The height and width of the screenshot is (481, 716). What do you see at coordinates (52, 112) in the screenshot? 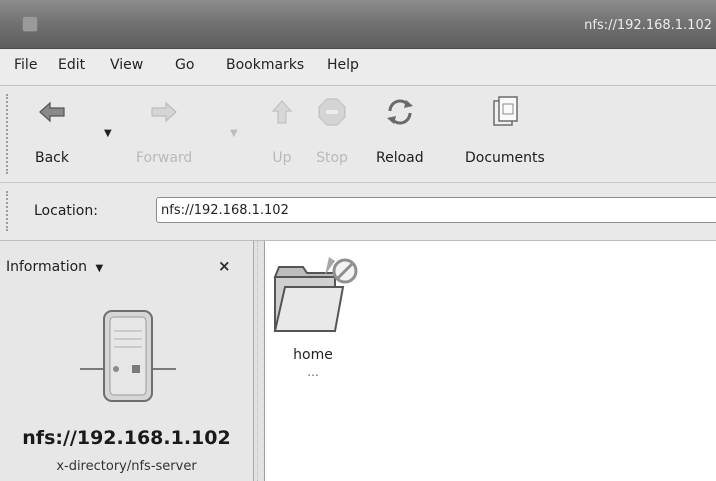
I see `back-arrow-icon` at bounding box center [52, 112].